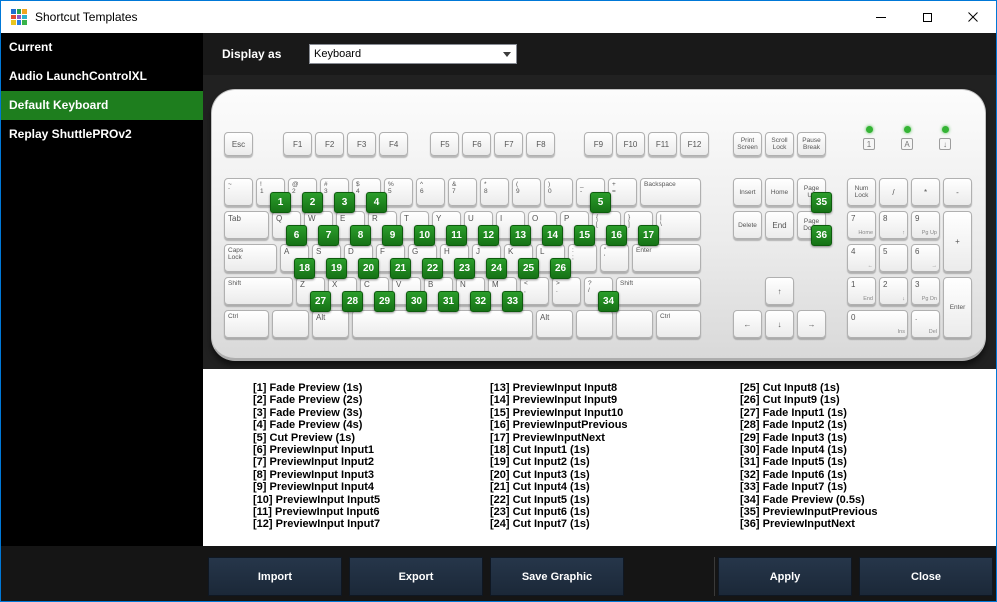 This screenshot has width=997, height=602. Describe the element at coordinates (903, 299) in the screenshot. I see `keyboard-key-sublabel: ↓` at that location.